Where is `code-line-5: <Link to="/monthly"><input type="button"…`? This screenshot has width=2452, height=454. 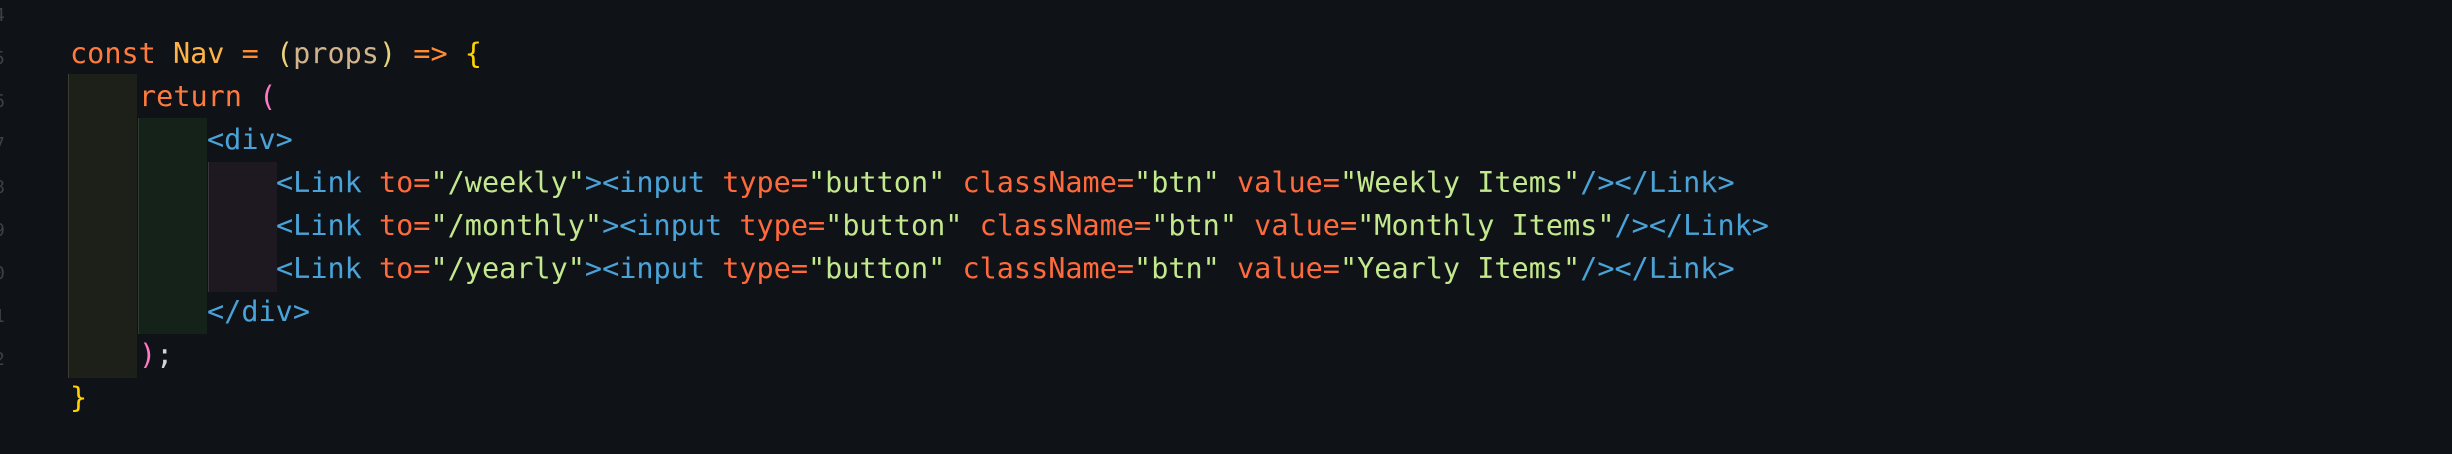 code-line-5: <Link to="/monthly"><input type="button"… is located at coordinates (1022, 225).